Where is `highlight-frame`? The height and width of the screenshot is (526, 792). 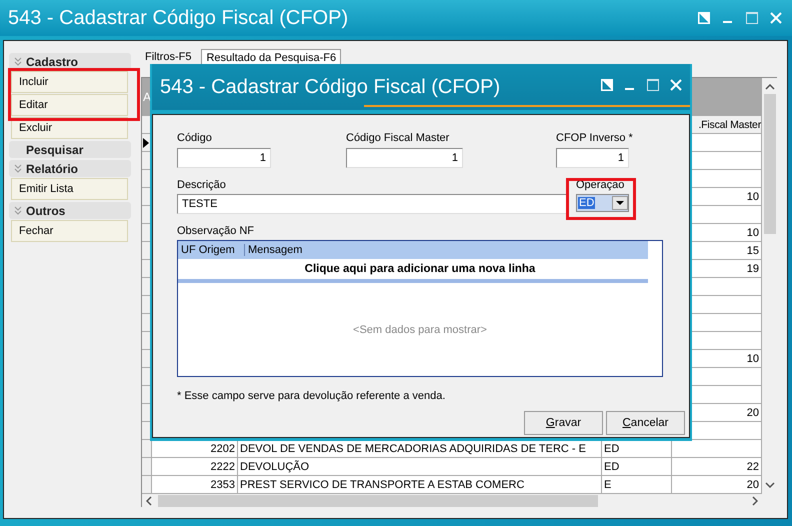 highlight-frame is located at coordinates (601, 199).